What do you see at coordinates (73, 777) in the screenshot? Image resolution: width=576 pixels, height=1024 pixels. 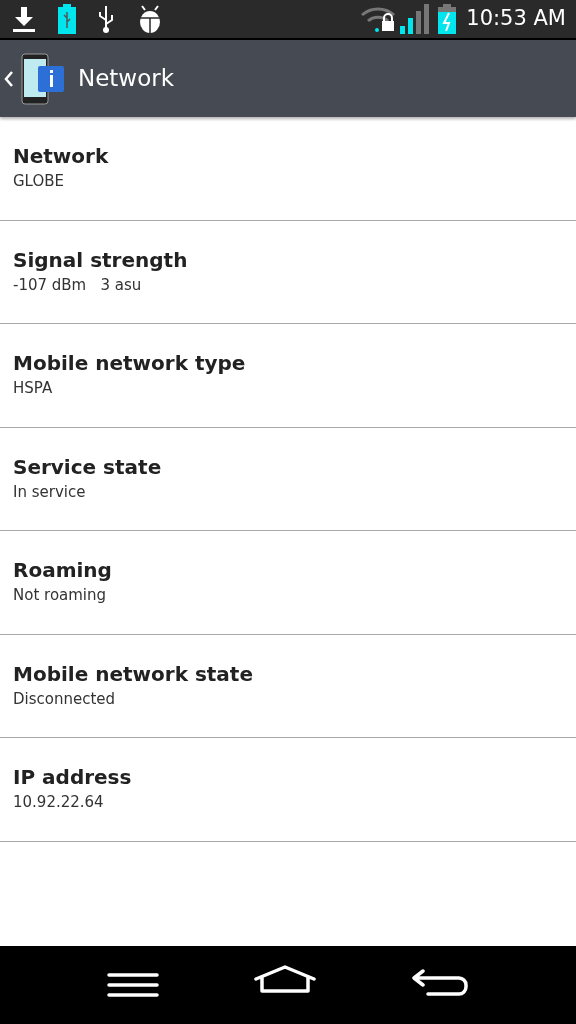 I see `row-title: IP address` at bounding box center [73, 777].